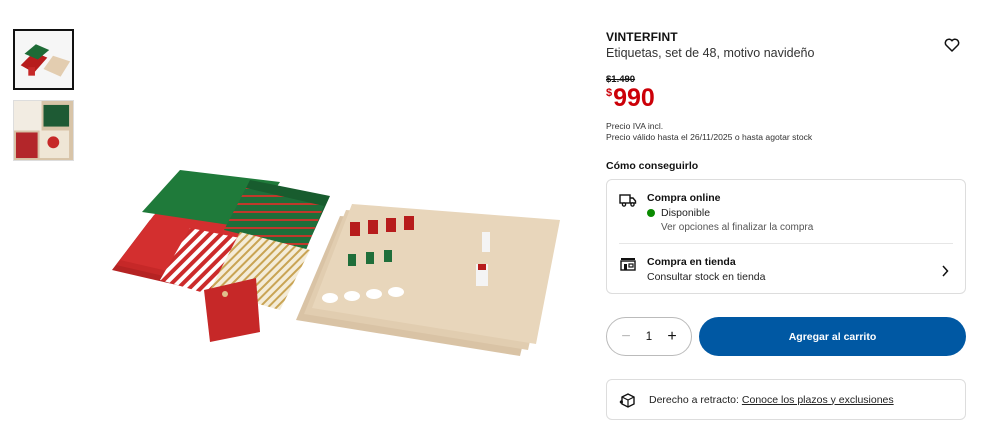 The image size is (1000, 432). I want to click on cart-controls: − 1 + Agregar al carrito, so click(786, 336).